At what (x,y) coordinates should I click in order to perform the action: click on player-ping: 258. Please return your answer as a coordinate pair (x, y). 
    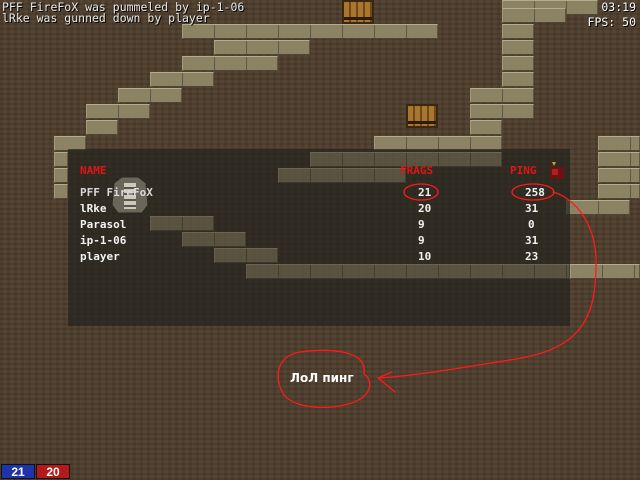
    Looking at the image, I should click on (535, 192).